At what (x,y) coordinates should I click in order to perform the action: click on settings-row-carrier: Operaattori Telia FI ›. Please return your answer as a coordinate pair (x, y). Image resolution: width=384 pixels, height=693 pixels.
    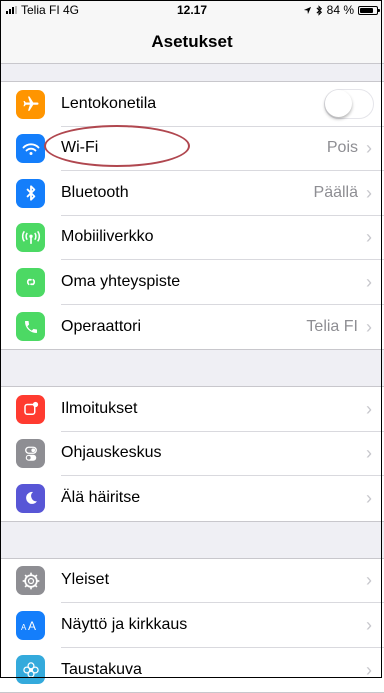
    Looking at the image, I should click on (192, 327).